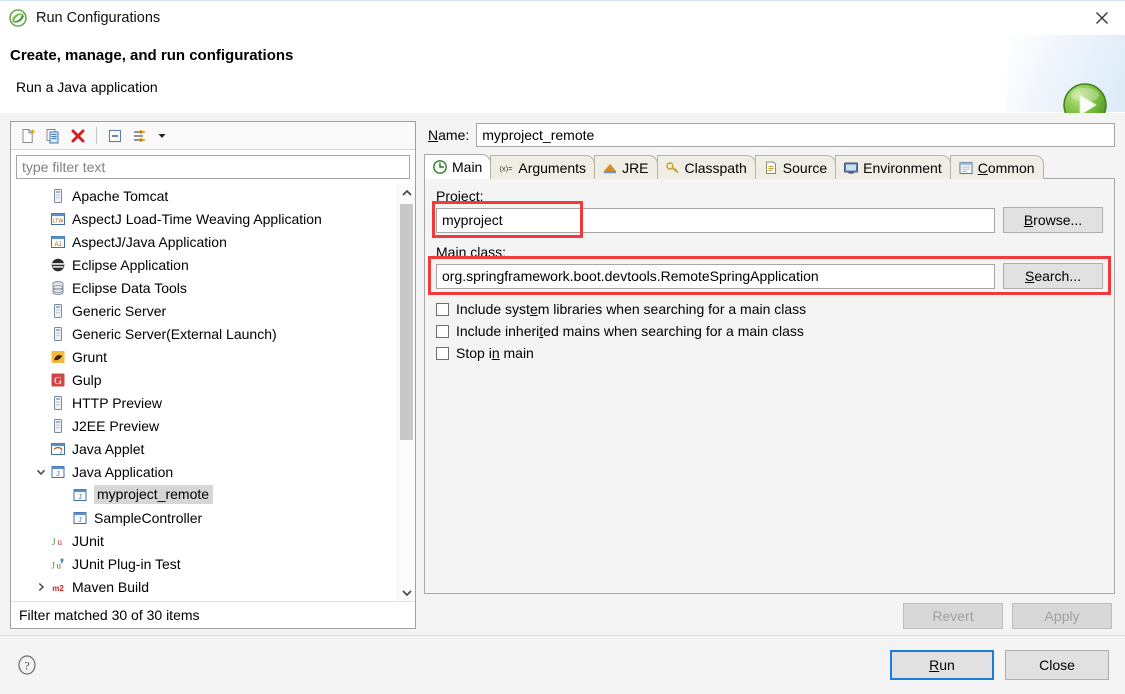 The width and height of the screenshot is (1125, 694). Describe the element at coordinates (28, 135) in the screenshot. I see `new-configuration-icon` at that location.